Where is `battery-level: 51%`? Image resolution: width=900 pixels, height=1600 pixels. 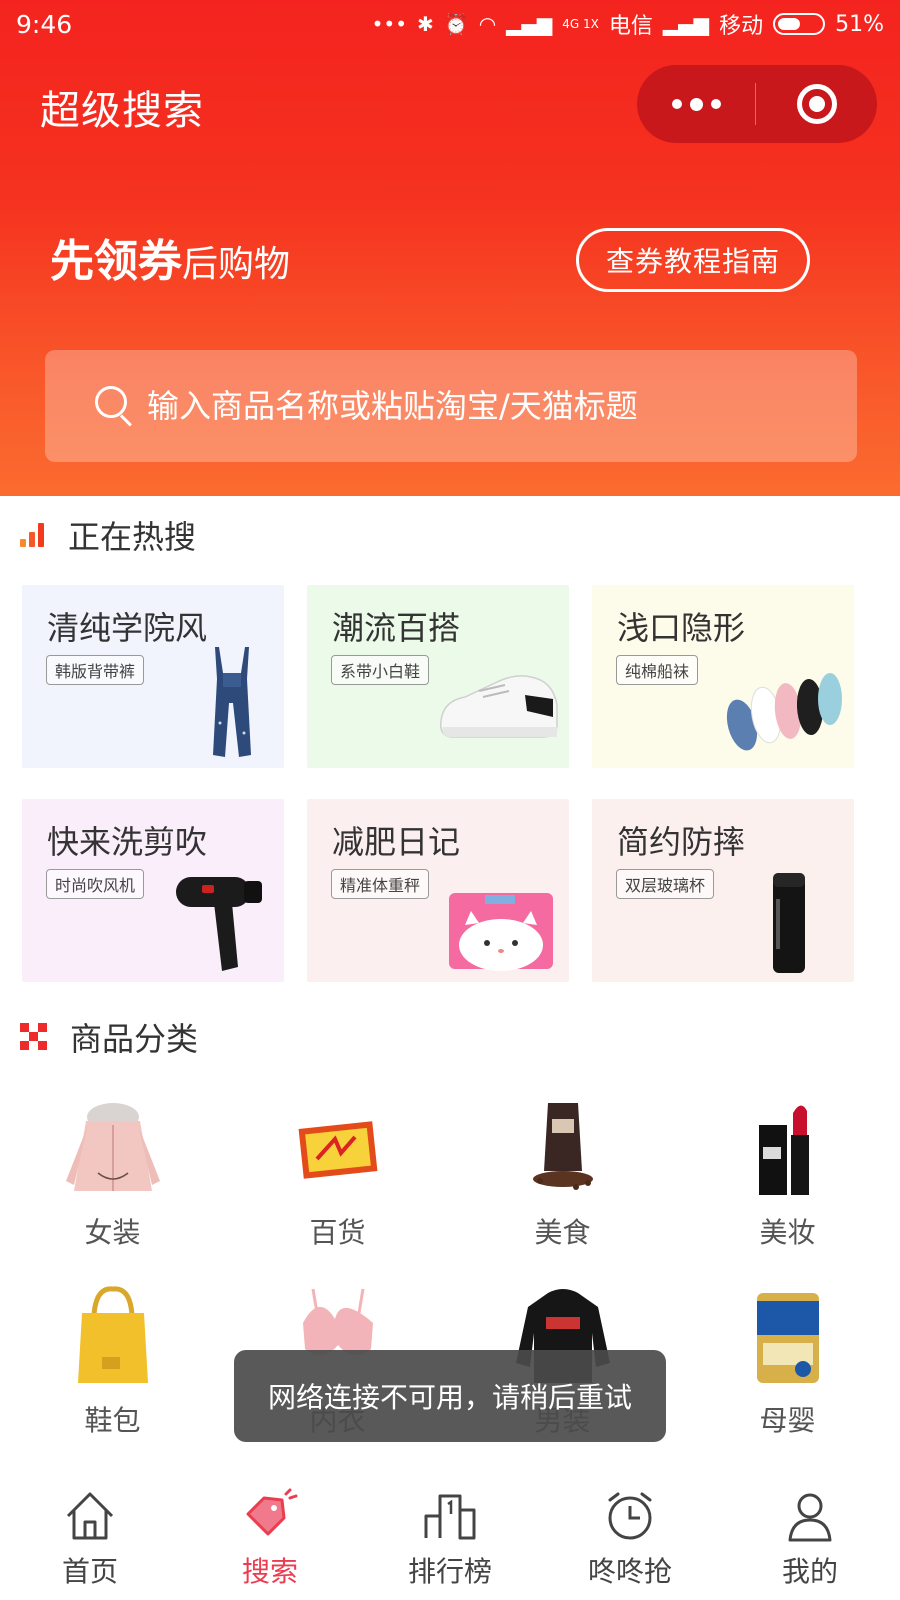 battery-level: 51% is located at coordinates (859, 24).